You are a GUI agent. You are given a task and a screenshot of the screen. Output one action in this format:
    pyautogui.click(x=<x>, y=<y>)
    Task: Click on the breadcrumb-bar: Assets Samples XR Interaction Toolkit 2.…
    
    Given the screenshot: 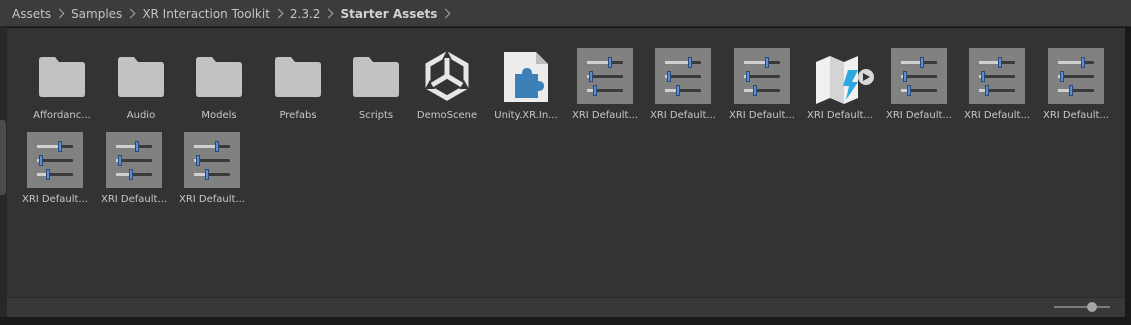 What is the action you would take?
    pyautogui.click(x=565, y=13)
    